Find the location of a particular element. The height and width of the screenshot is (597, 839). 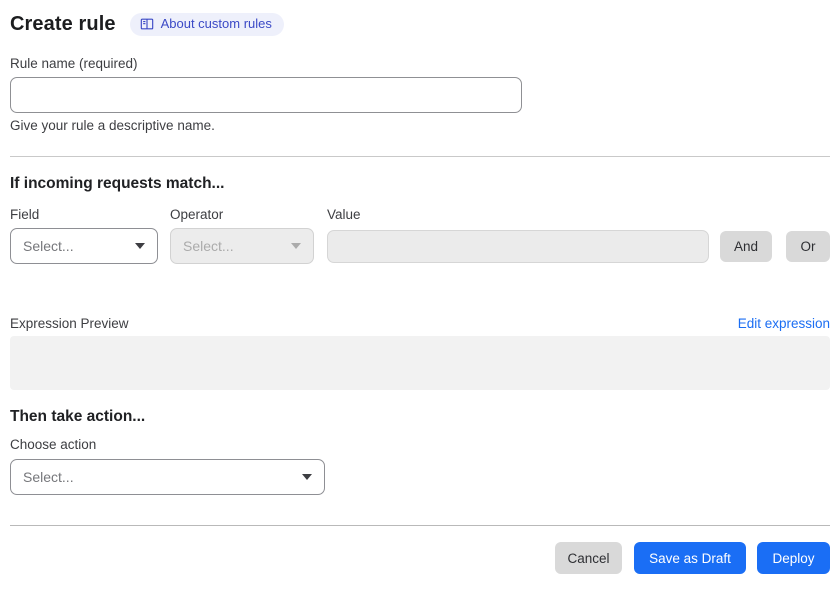

footer-divider is located at coordinates (420, 525).